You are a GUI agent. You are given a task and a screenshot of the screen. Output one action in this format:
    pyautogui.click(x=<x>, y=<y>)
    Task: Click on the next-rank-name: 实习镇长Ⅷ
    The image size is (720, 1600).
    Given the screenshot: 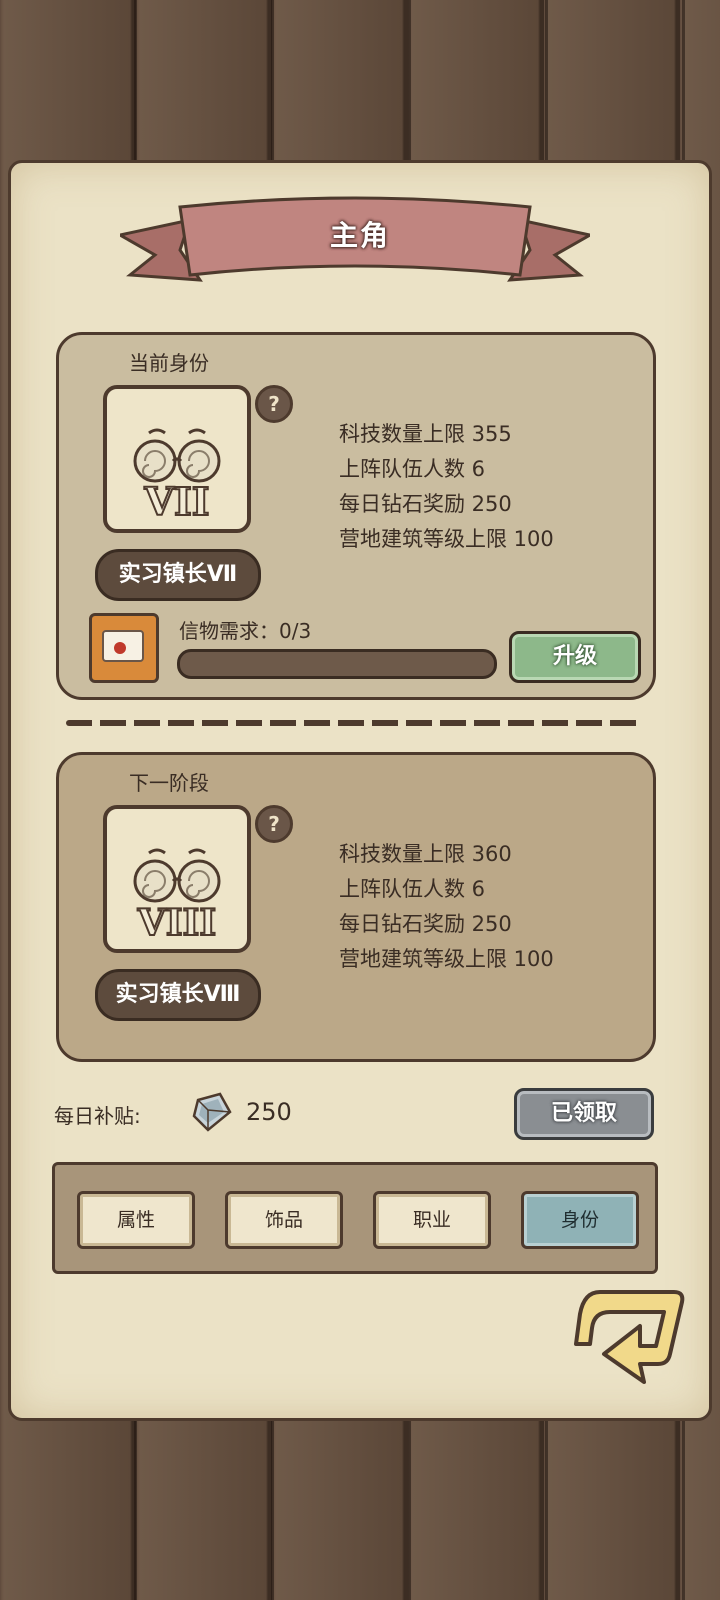 What is the action you would take?
    pyautogui.click(x=178, y=995)
    